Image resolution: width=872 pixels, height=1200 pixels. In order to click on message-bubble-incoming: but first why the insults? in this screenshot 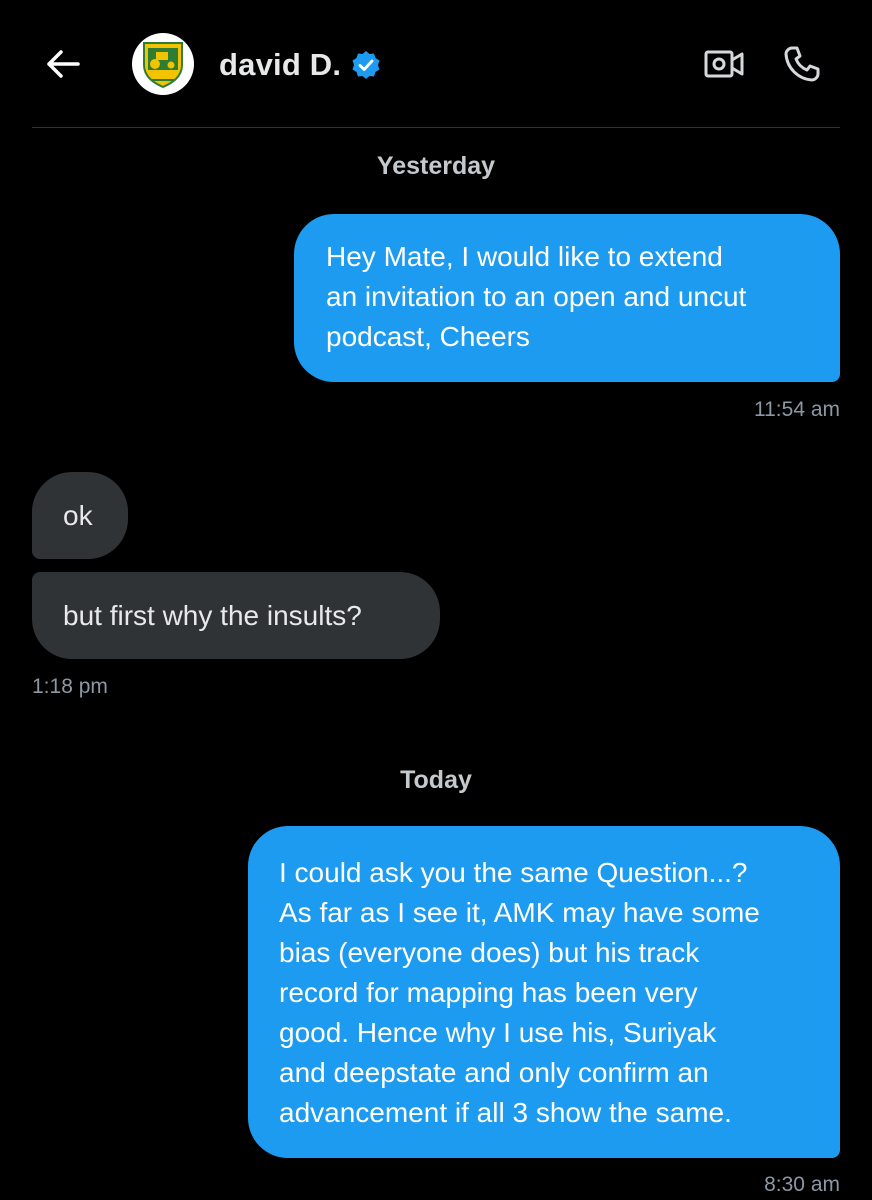, I will do `click(236, 615)`.